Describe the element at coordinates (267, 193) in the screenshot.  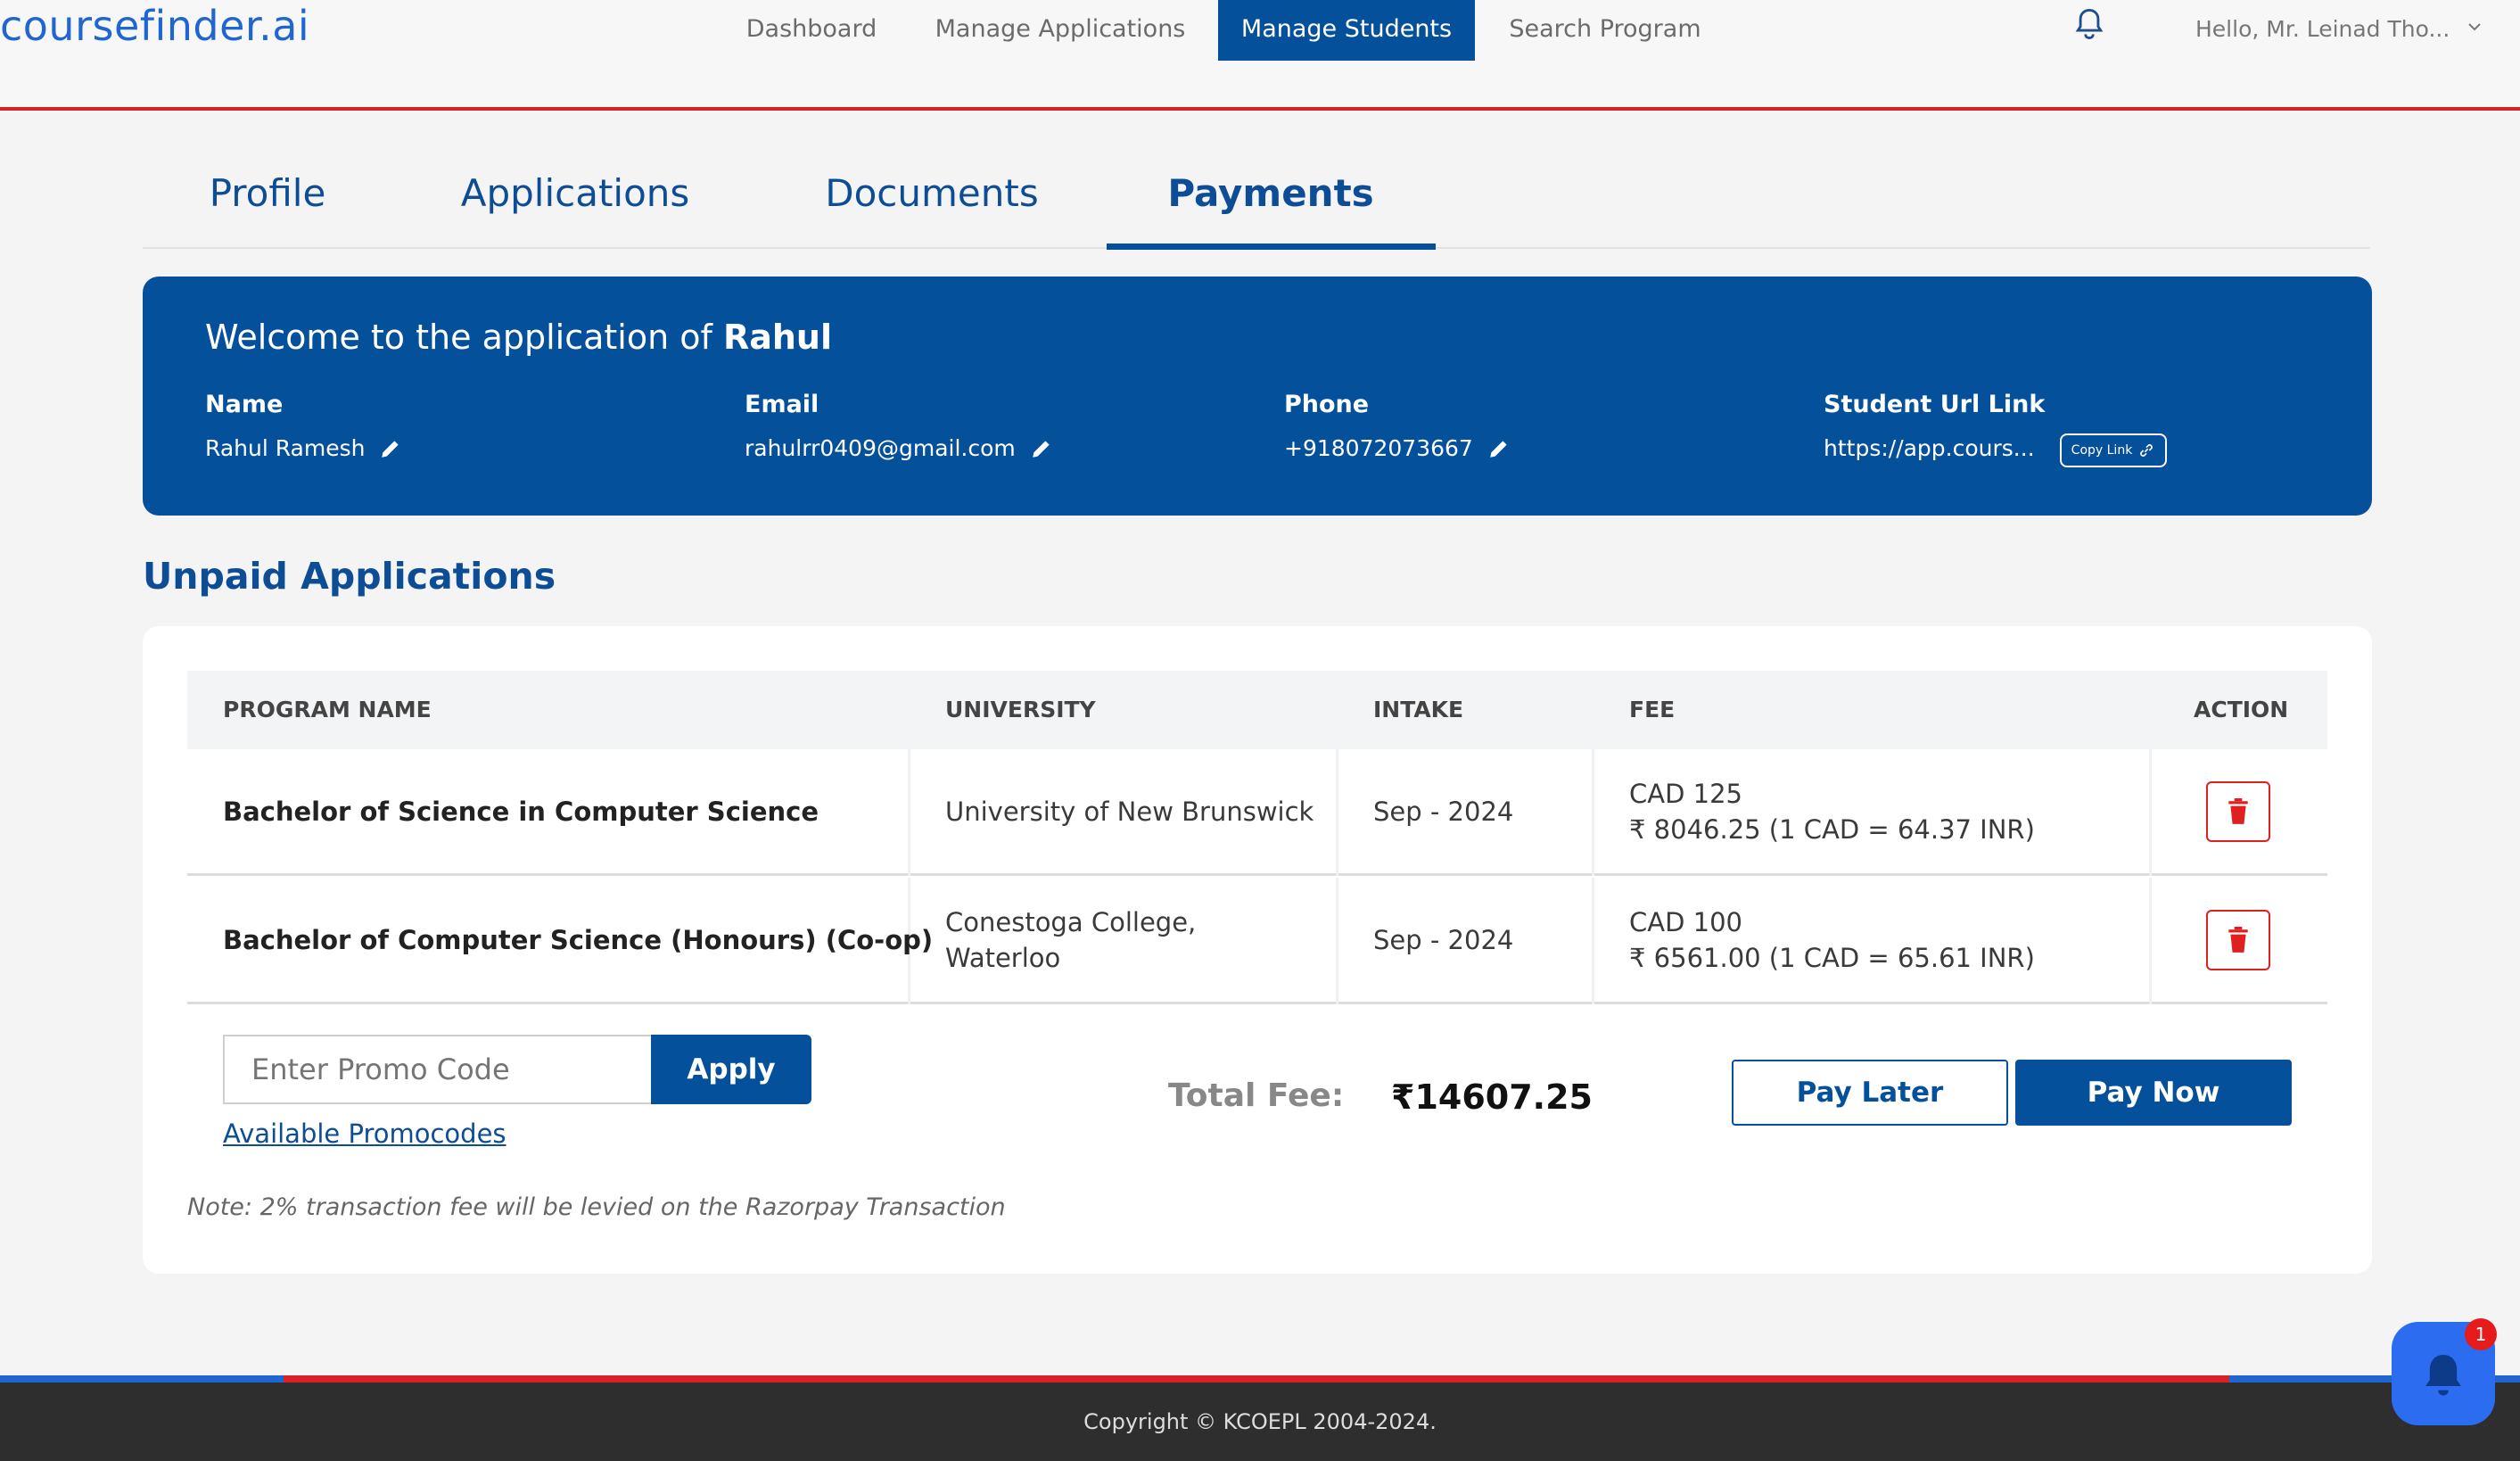
I see `tab-profile: Profile` at that location.